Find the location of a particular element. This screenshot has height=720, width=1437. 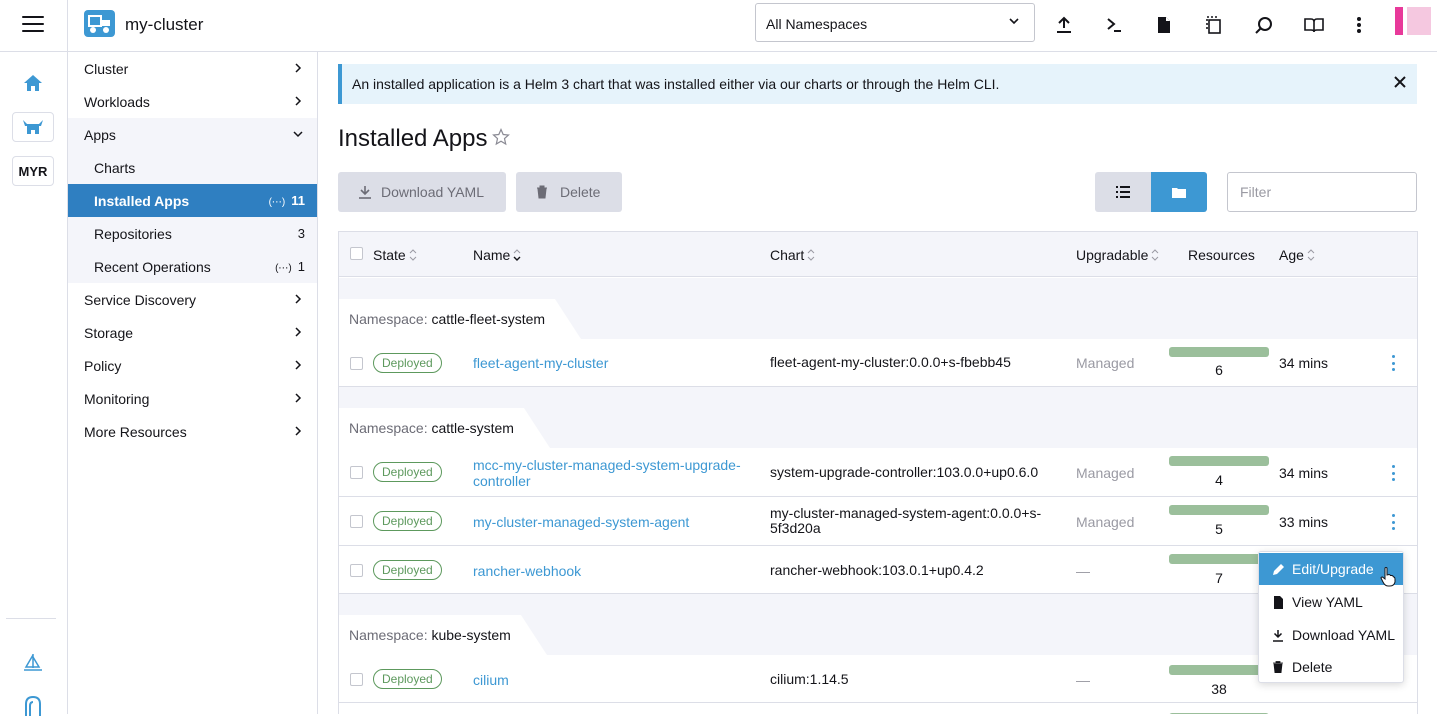

namespace-group-header: Namespace: cattle-fleet-system is located at coordinates (878, 308).